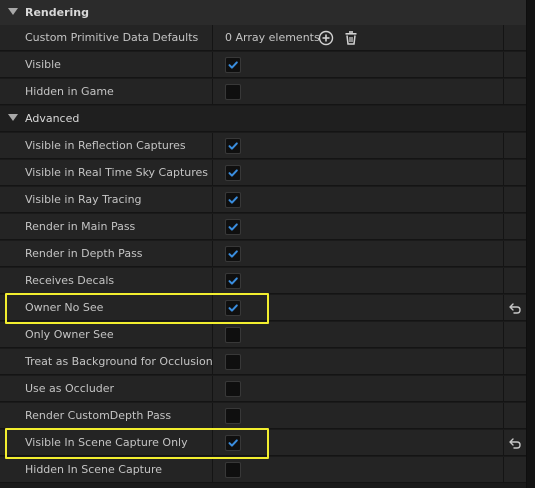  Describe the element at coordinates (112, 37) in the screenshot. I see `row-label: Custom Primitive Data Defaults` at that location.